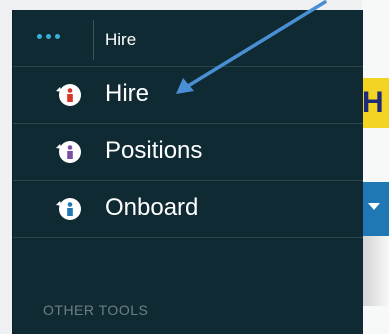 Image resolution: width=389 pixels, height=334 pixels. What do you see at coordinates (68, 152) in the screenshot?
I see `positions-app-icon` at bounding box center [68, 152].